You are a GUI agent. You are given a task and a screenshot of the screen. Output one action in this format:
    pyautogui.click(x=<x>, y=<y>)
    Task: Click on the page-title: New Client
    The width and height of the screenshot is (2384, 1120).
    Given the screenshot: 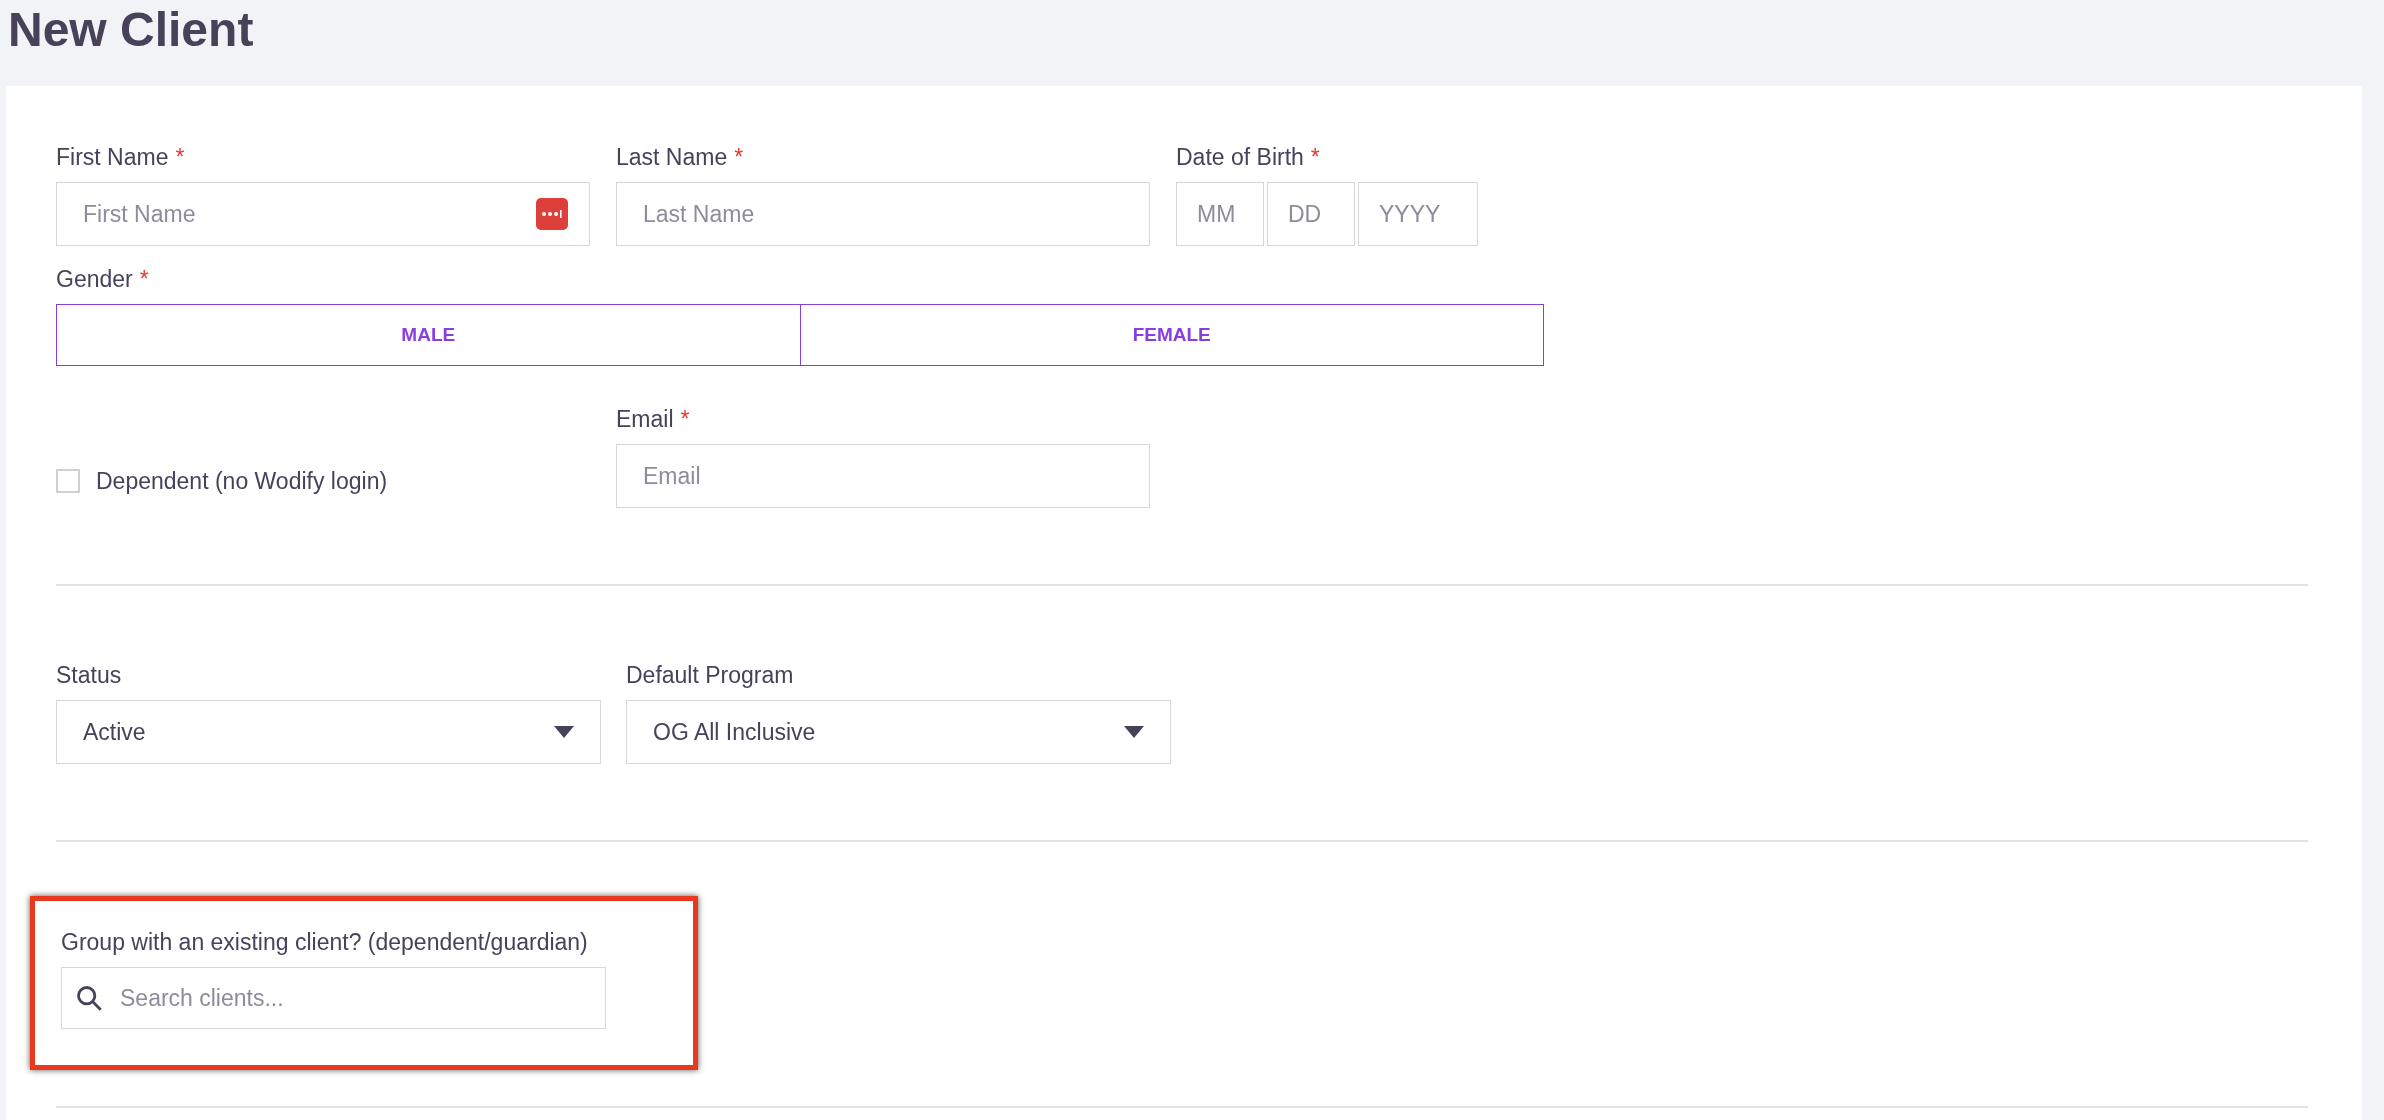 What is the action you would take?
    pyautogui.click(x=131, y=30)
    